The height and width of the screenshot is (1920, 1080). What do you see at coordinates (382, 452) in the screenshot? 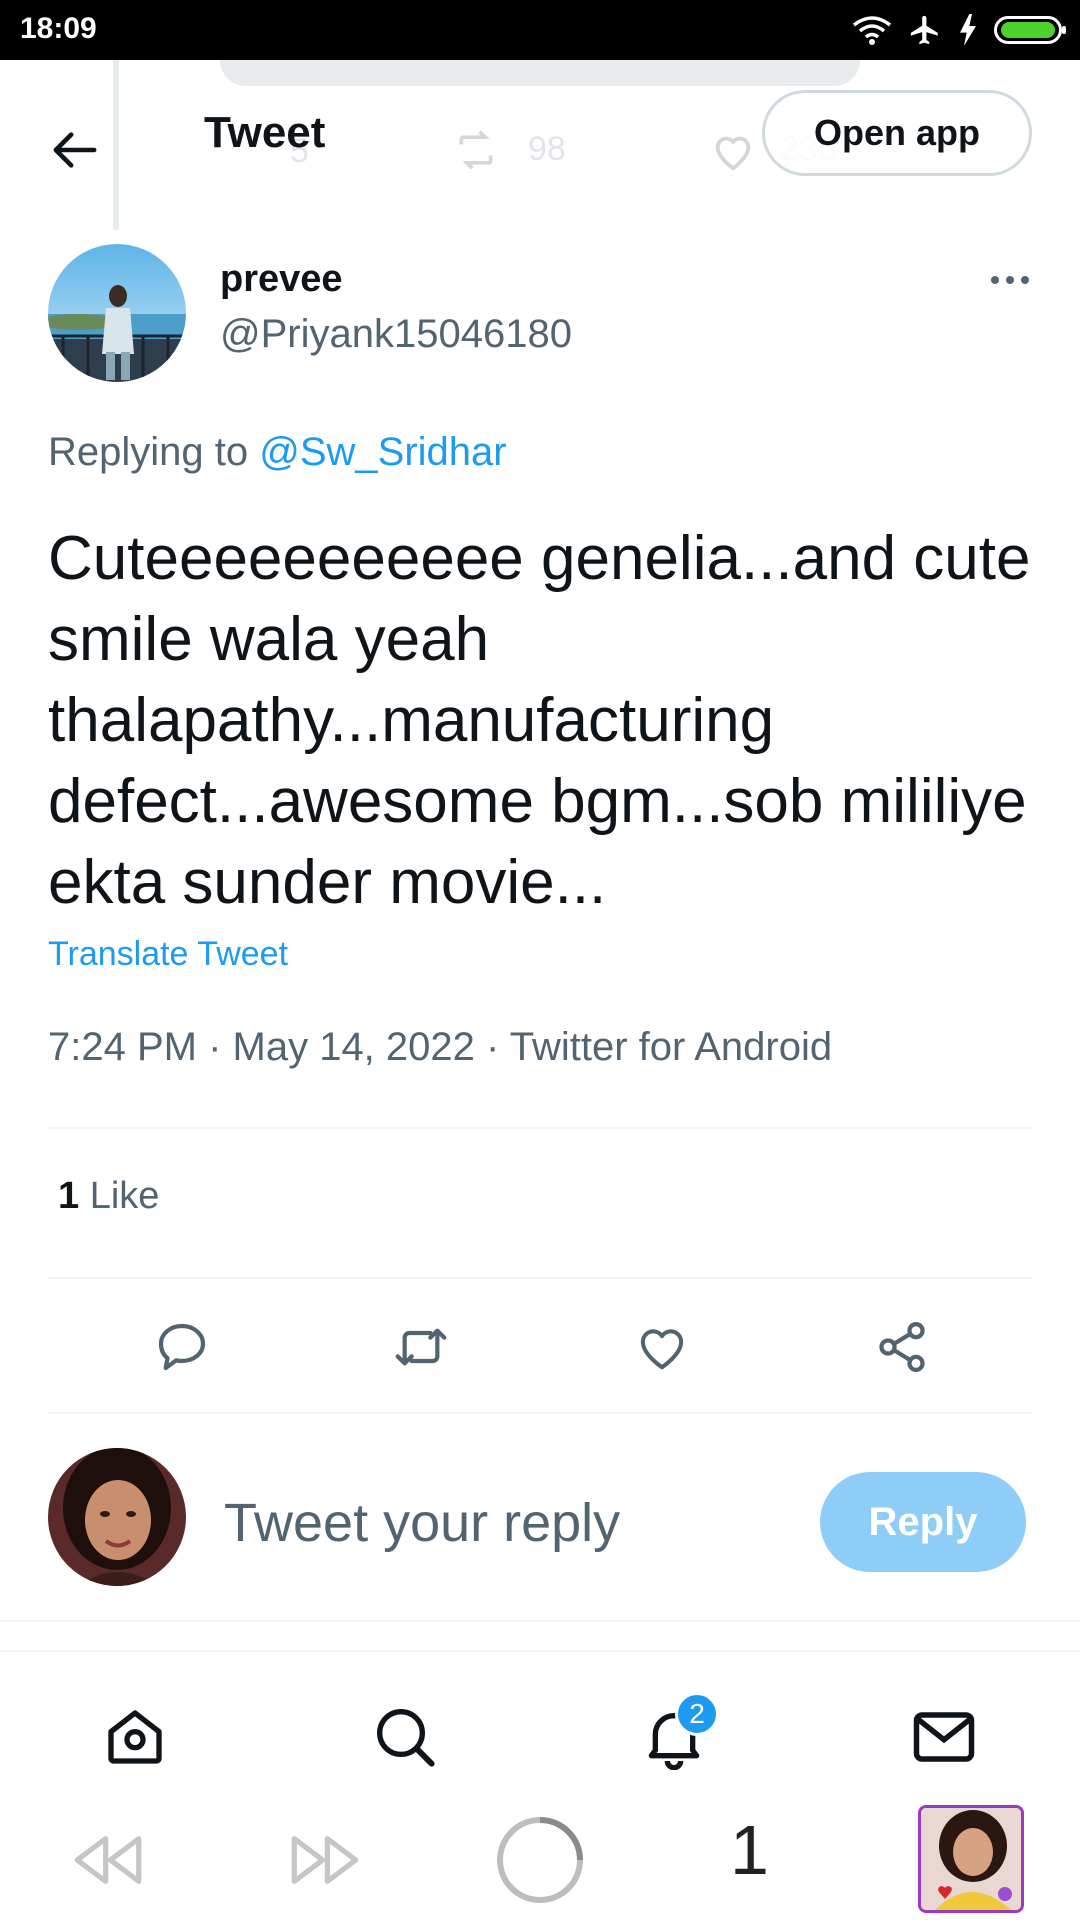
I see `replying-mention-link: @Sw_Sridhar` at bounding box center [382, 452].